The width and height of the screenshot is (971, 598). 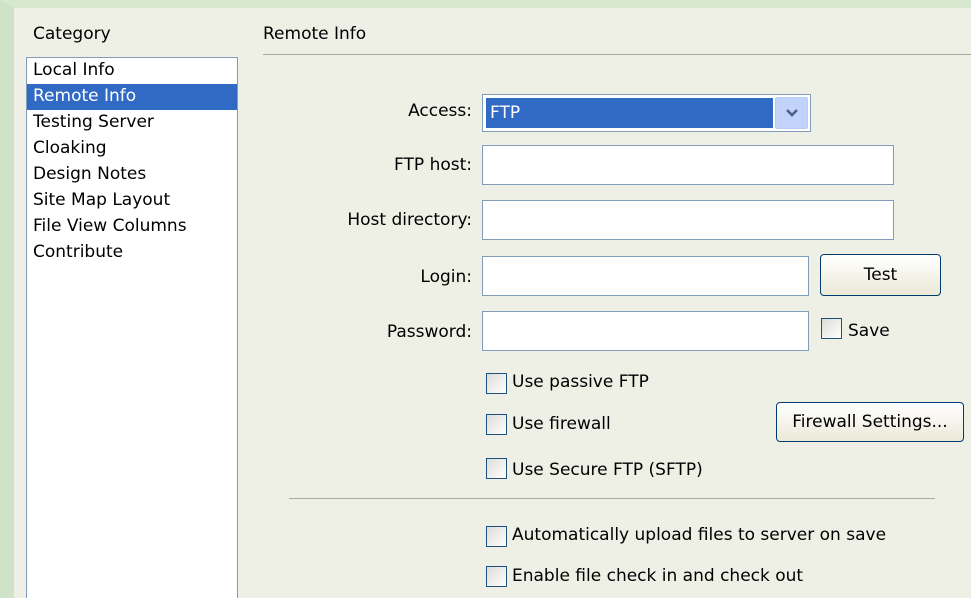 What do you see at coordinates (433, 165) in the screenshot?
I see `ftp-host-label: FTP host:` at bounding box center [433, 165].